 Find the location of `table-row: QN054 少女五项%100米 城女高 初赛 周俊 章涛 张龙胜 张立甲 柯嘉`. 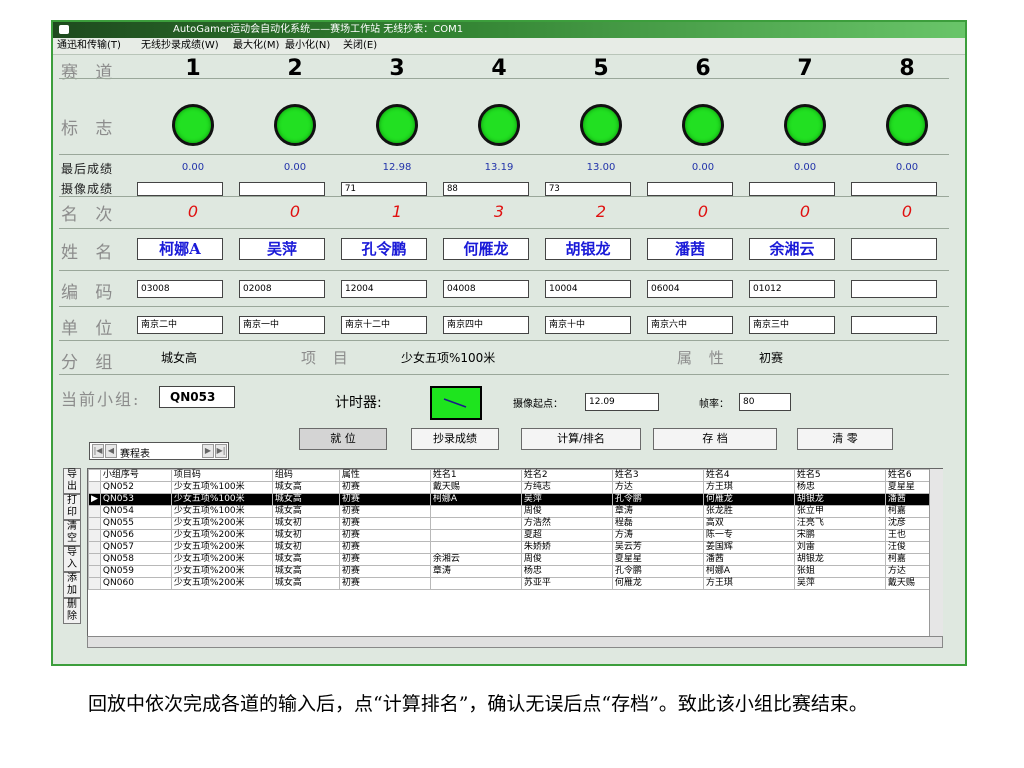

table-row: QN054 少女五项%100米 城女高 初赛 周俊 章涛 张龙胜 张立甲 柯嘉 is located at coordinates (515, 511).